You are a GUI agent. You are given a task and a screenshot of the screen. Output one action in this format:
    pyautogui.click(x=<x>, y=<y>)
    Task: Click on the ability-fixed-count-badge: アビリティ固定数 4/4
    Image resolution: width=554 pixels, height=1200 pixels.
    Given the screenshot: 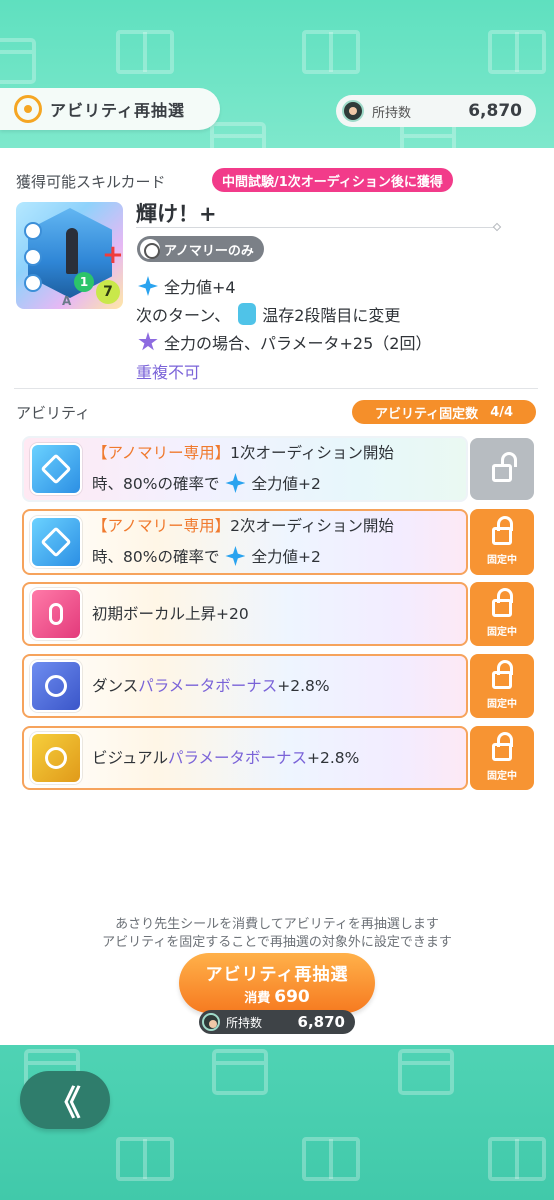 What is the action you would take?
    pyautogui.click(x=444, y=412)
    